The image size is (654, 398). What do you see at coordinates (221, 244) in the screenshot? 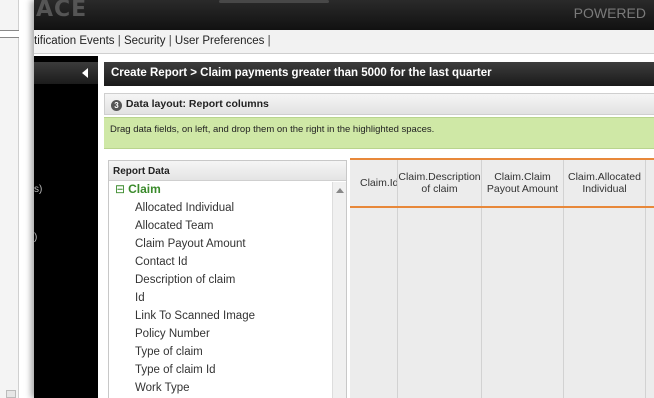
I see `field-item: Claim Payout Amount` at bounding box center [221, 244].